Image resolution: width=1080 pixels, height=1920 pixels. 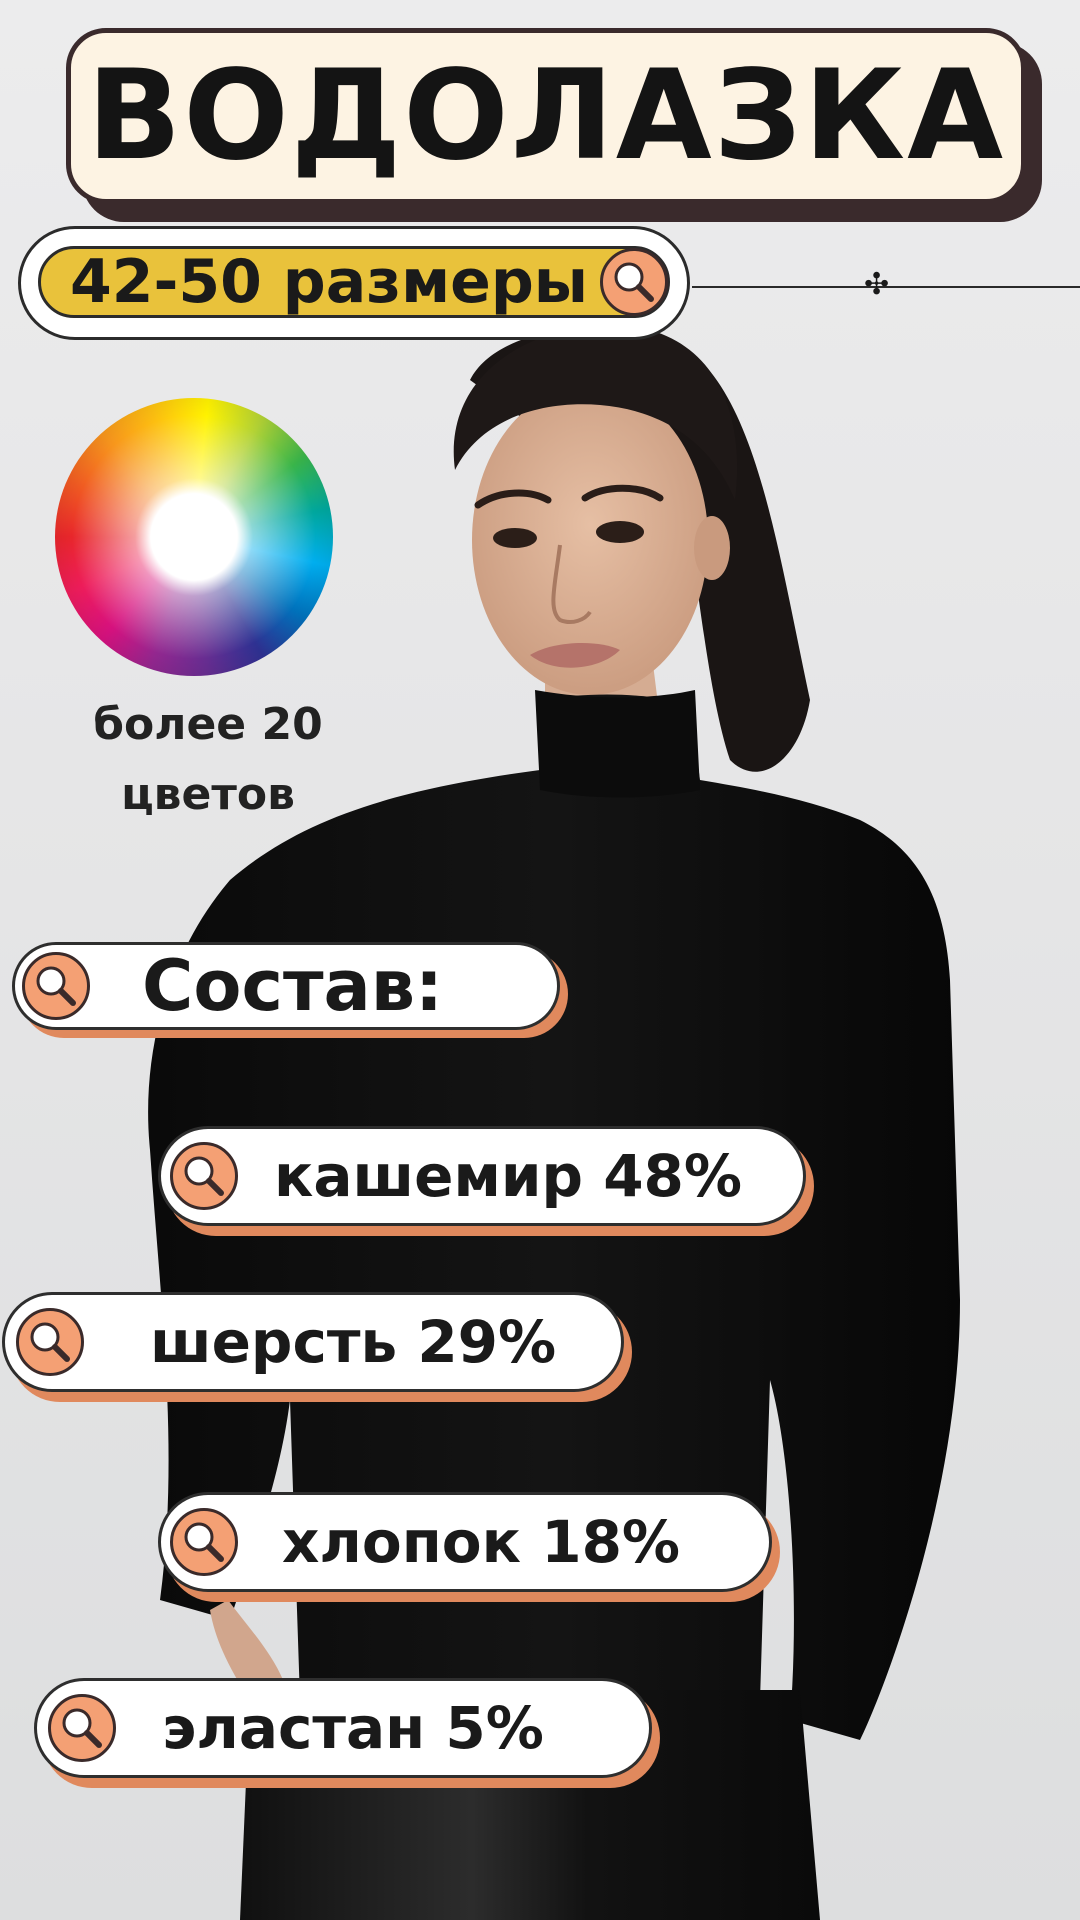 I want to click on color-wheel, so click(x=194, y=537).